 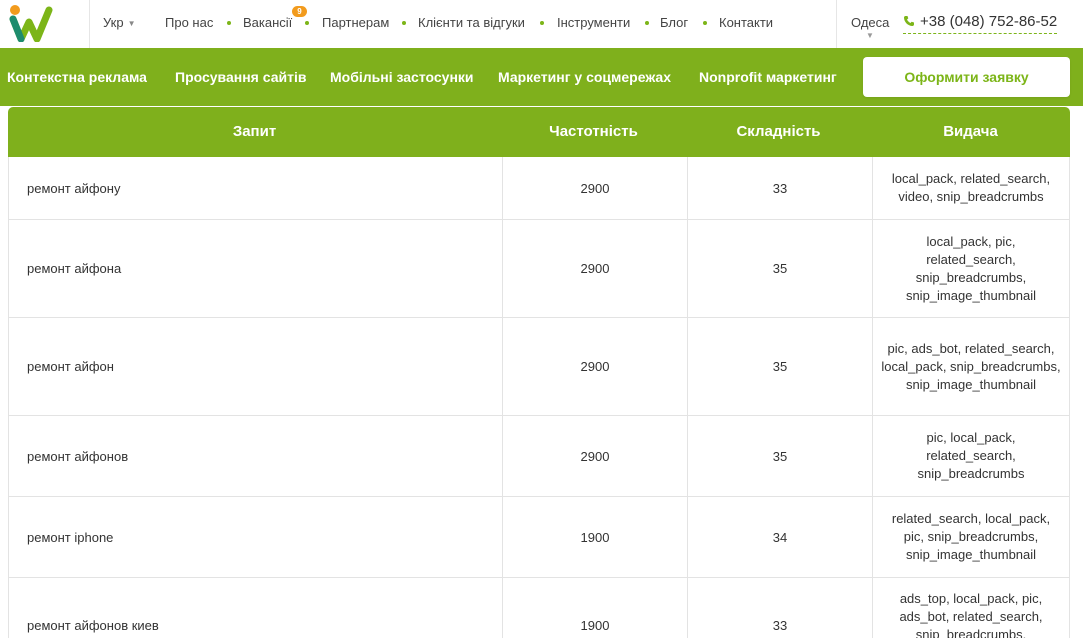 What do you see at coordinates (36, 23) in the screenshot?
I see `logo-icon` at bounding box center [36, 23].